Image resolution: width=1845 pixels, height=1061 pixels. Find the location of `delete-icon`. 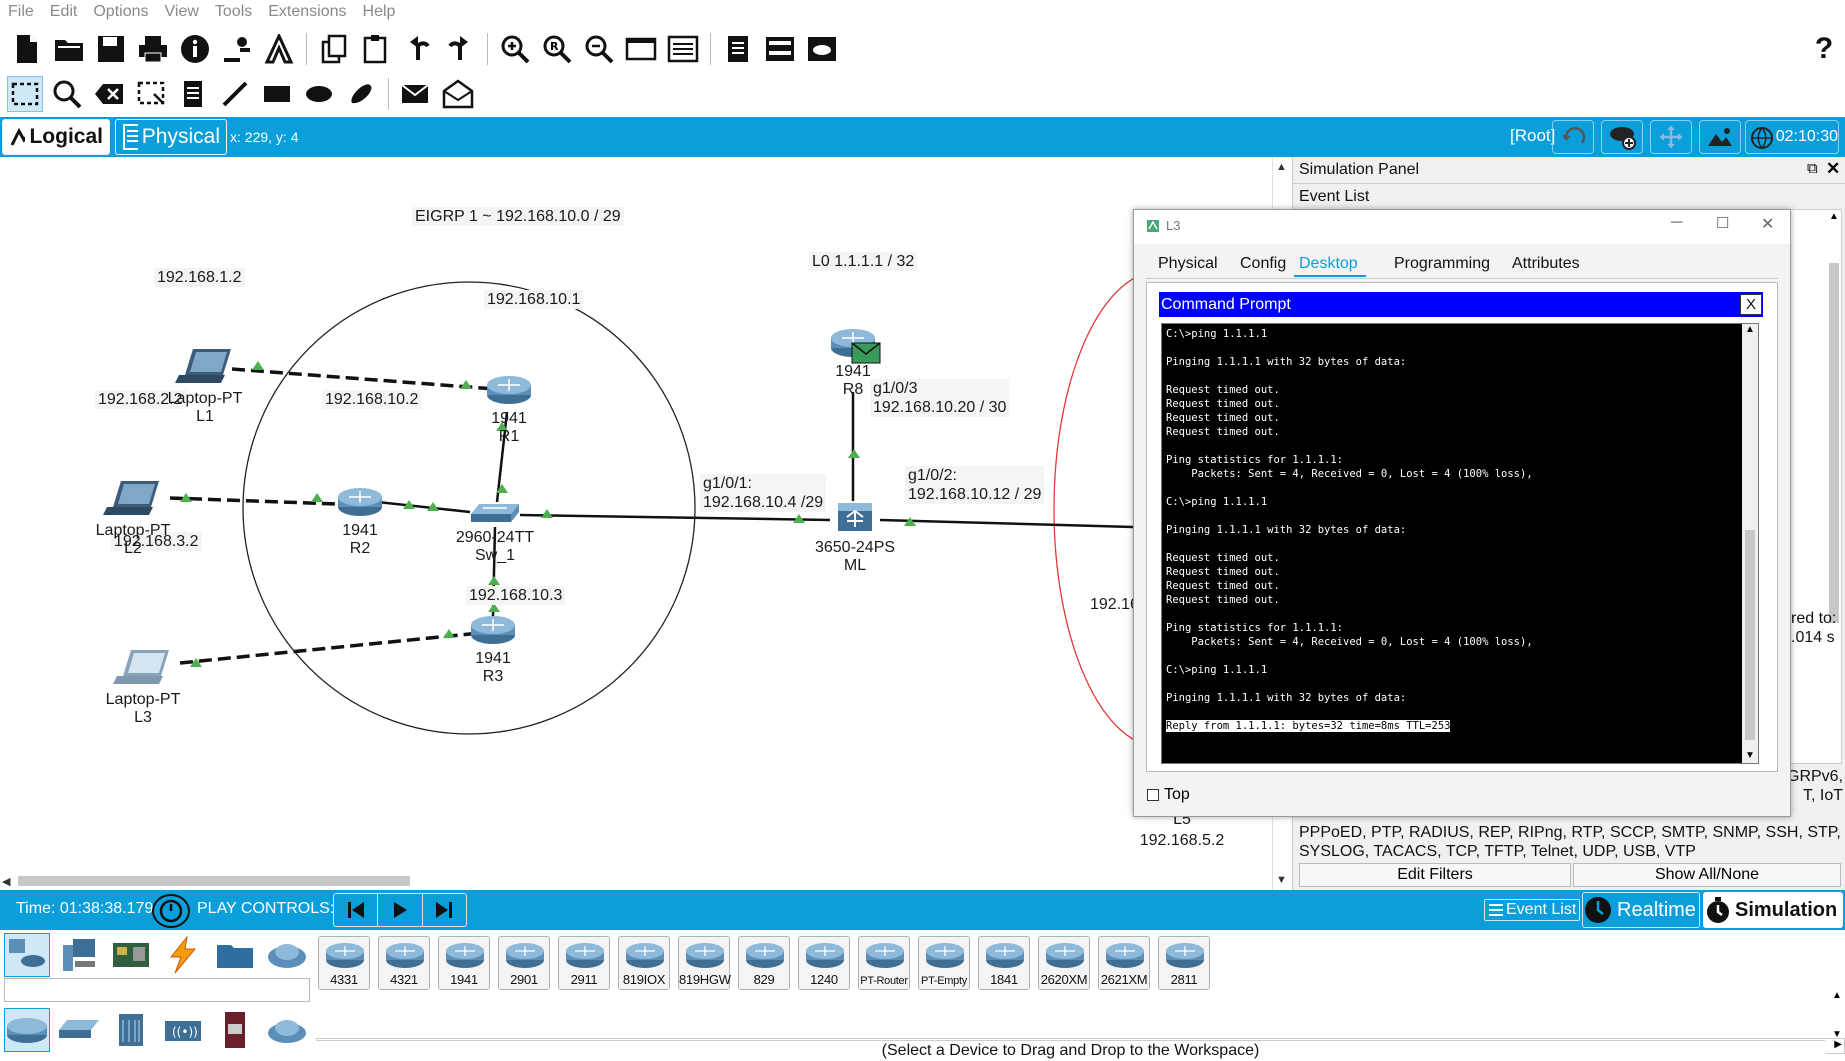

delete-icon is located at coordinates (109, 94).